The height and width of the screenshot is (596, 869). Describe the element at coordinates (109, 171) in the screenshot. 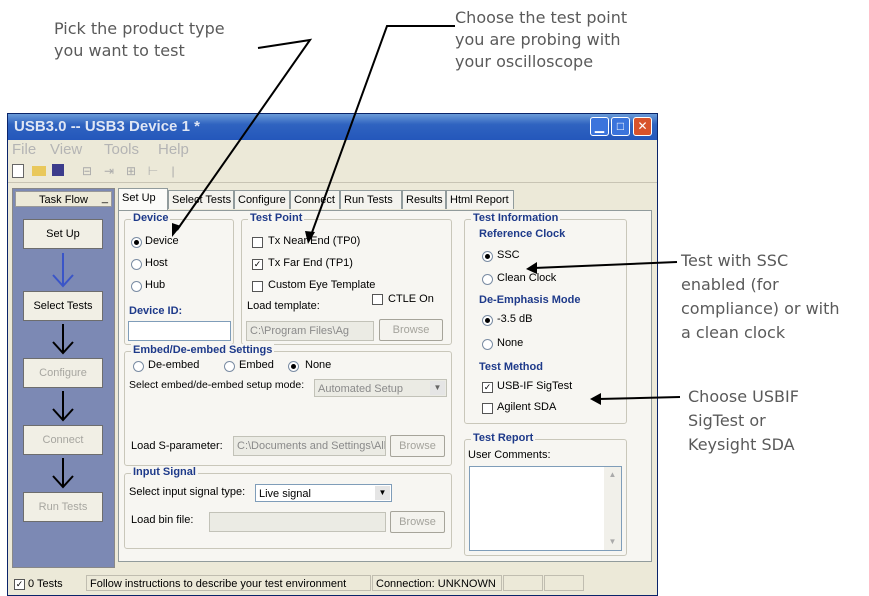

I see `toolbar-icon-5: ⇥` at that location.